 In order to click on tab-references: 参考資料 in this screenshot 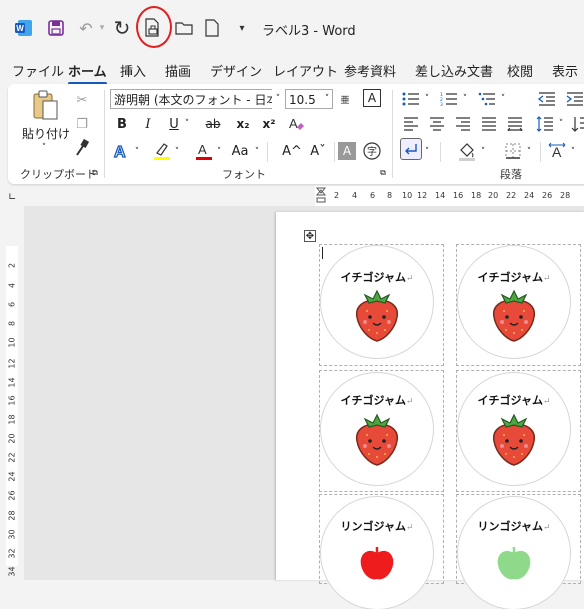, I will do `click(370, 70)`.